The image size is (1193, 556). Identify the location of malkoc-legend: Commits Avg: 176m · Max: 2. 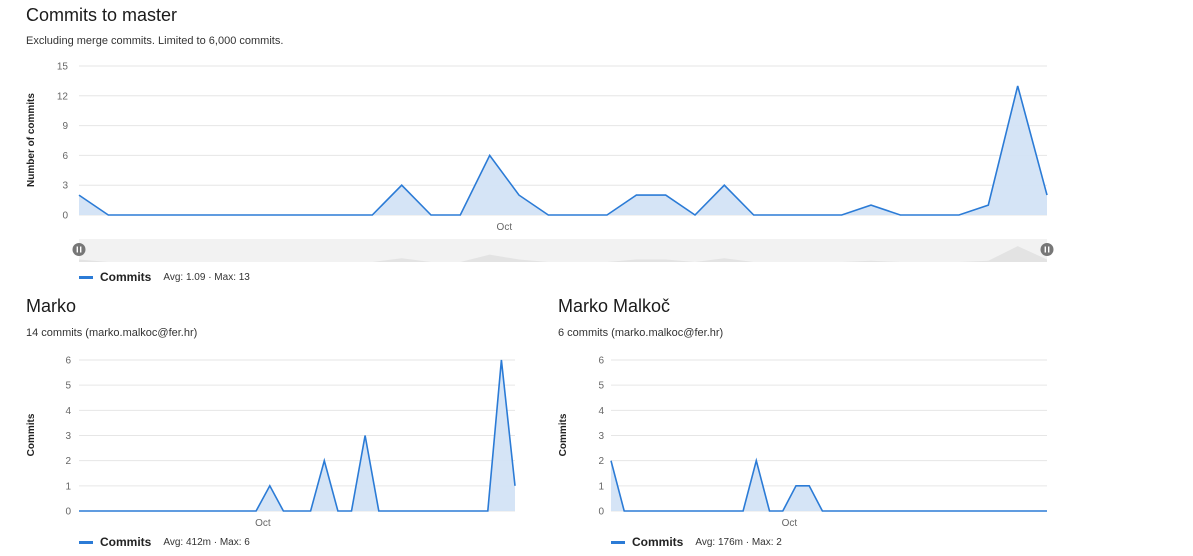
(696, 542).